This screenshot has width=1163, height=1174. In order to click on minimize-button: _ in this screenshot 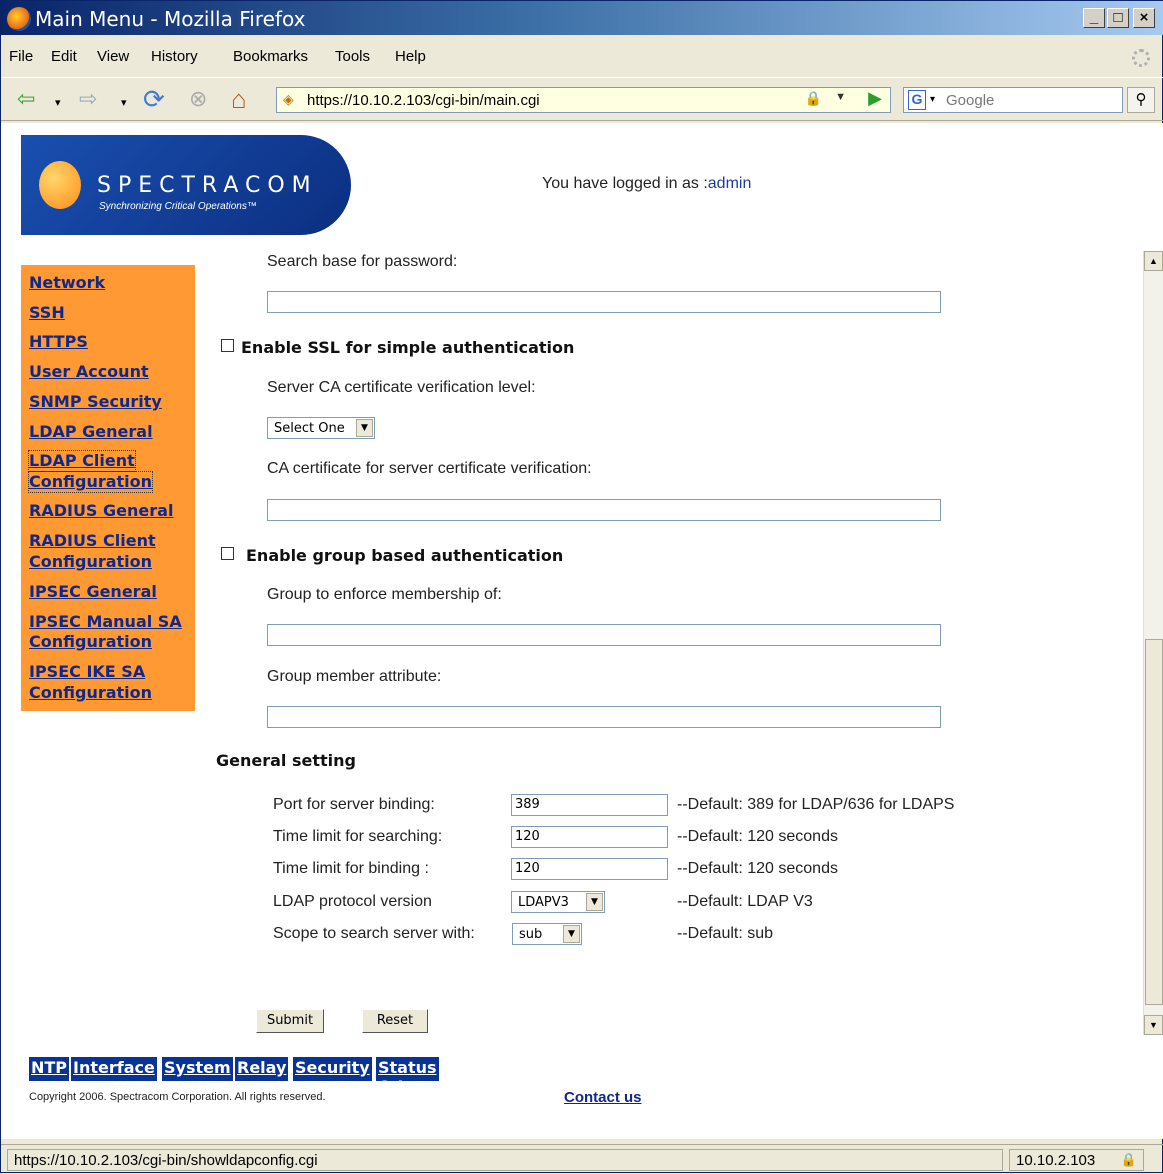, I will do `click(1094, 18)`.